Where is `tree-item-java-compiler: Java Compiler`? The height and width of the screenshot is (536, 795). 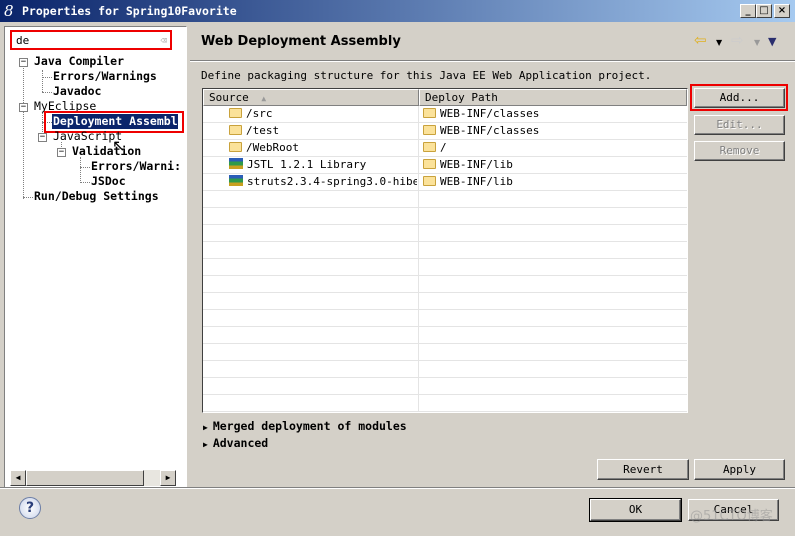
tree-item-java-compiler: Java Compiler is located at coordinates (79, 61).